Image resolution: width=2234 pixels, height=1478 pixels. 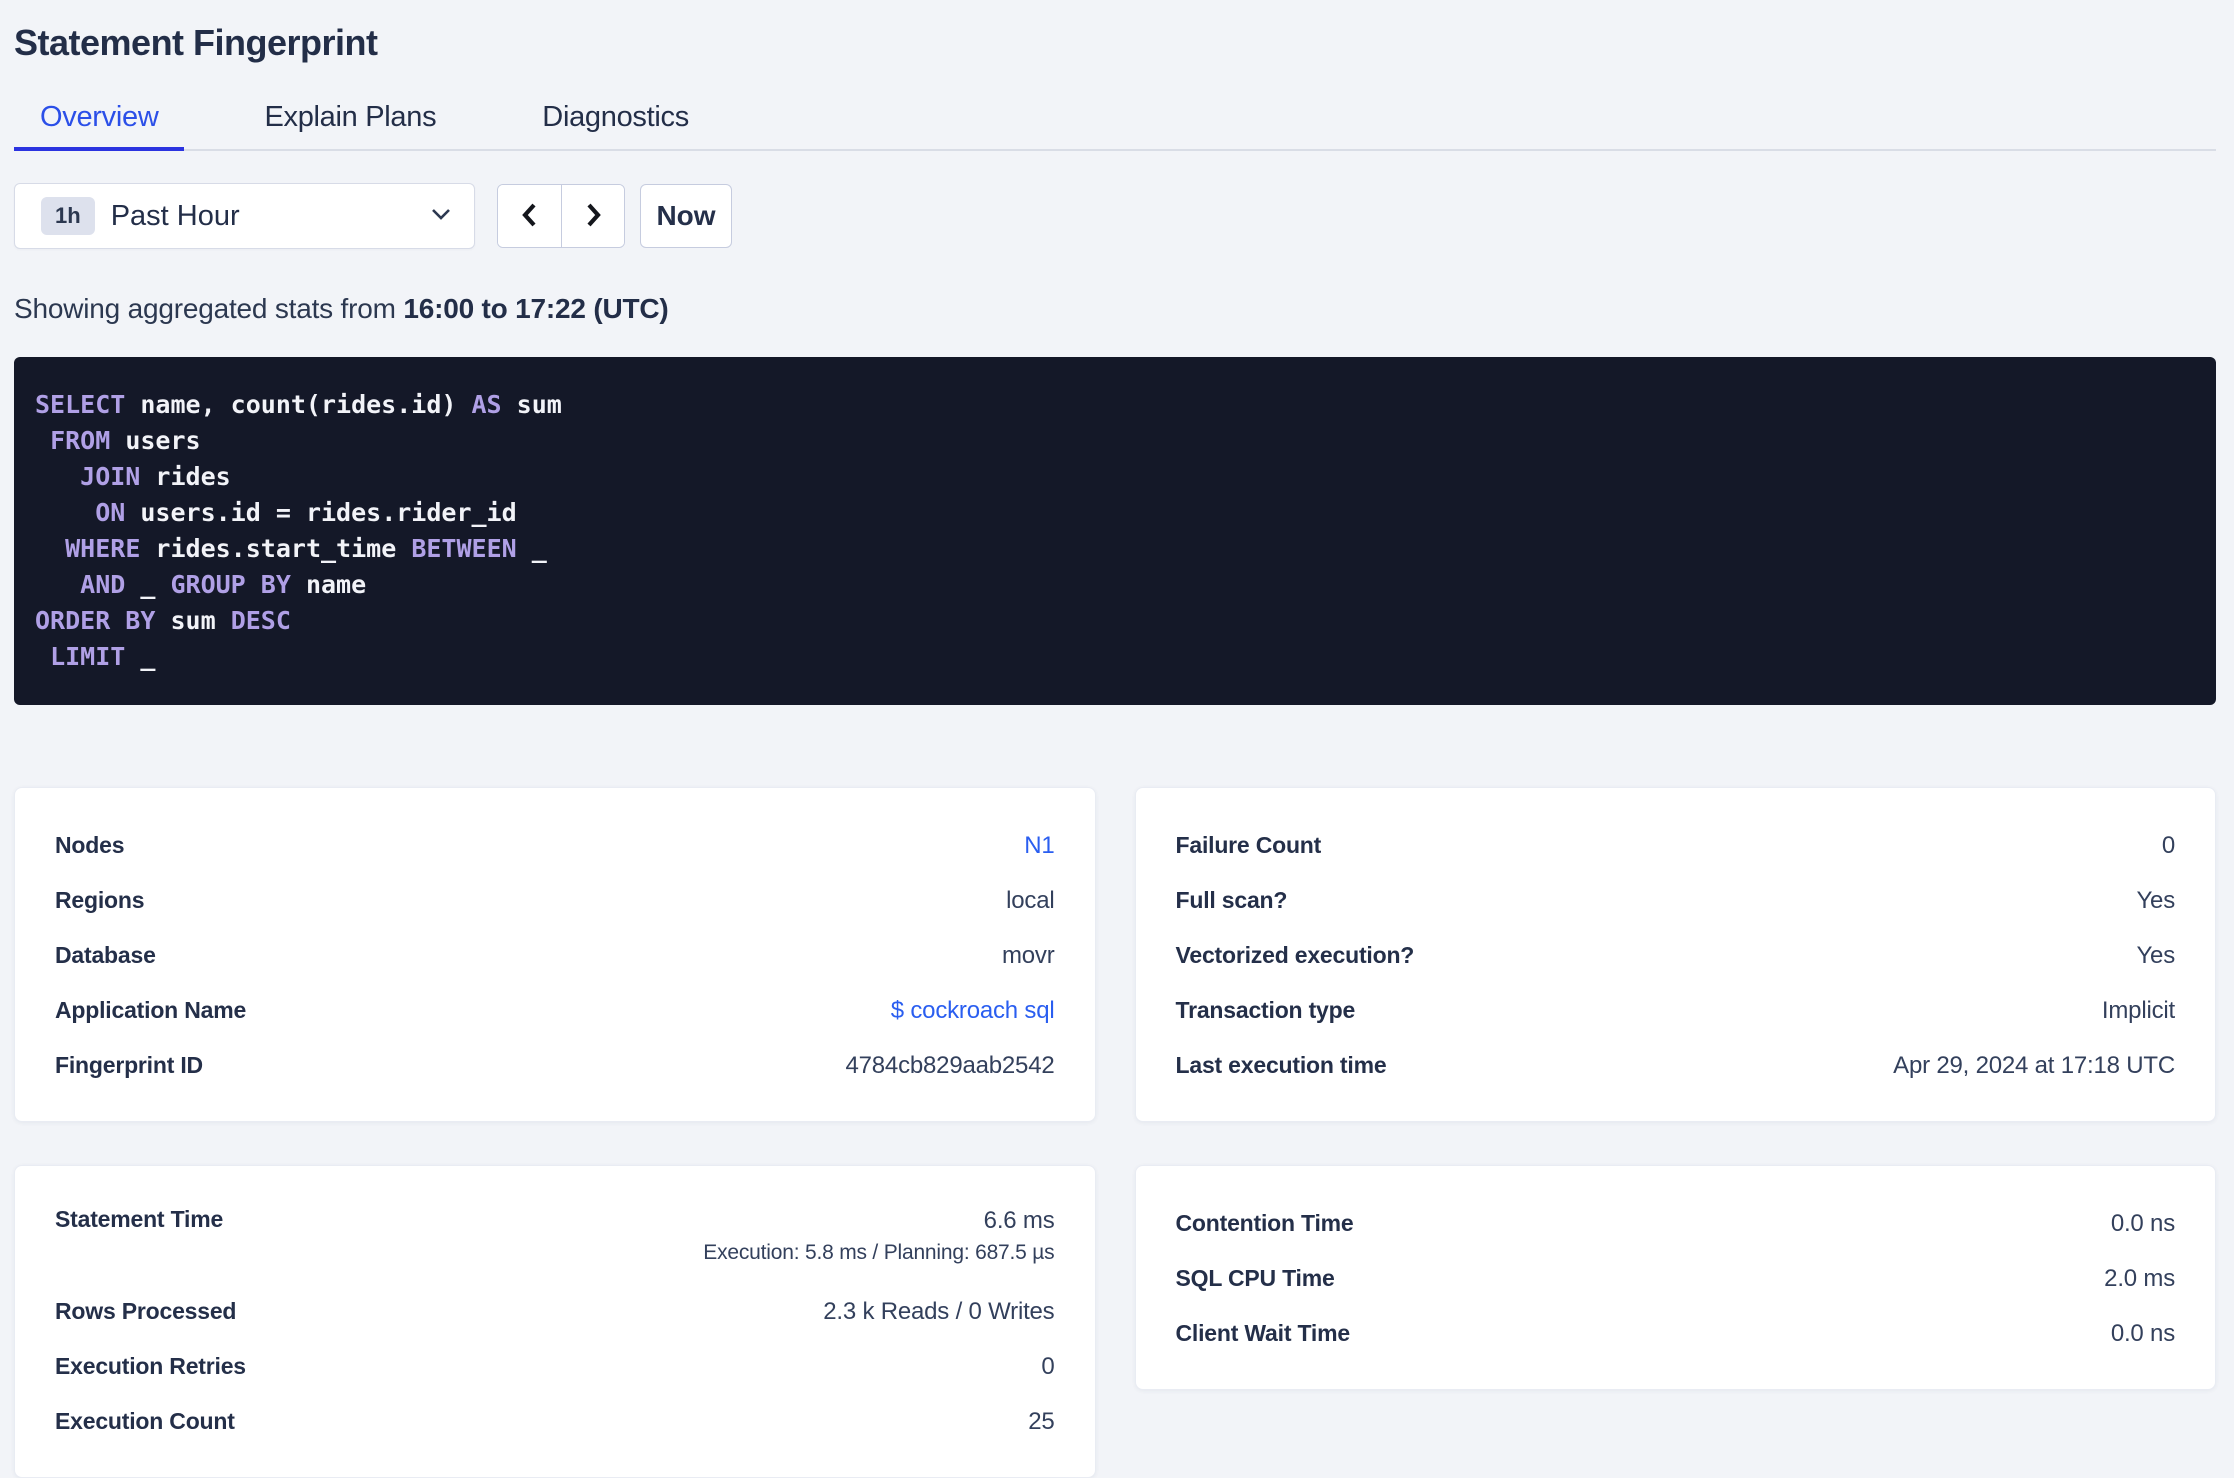 I want to click on now-button: Now, so click(x=686, y=216).